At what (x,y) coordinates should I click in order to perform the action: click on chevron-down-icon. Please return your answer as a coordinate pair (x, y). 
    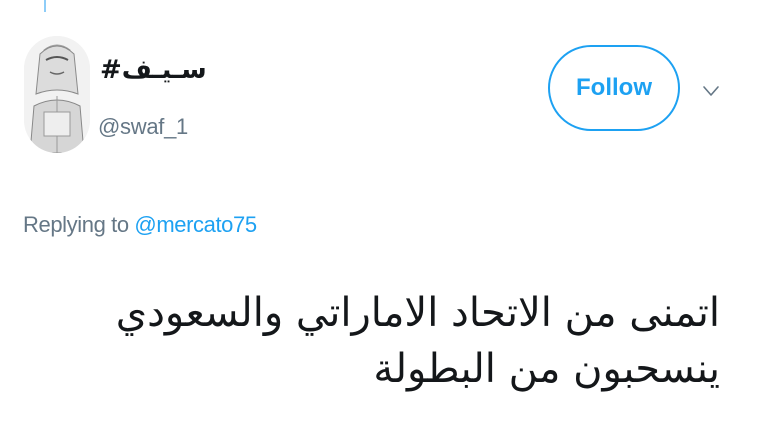
    Looking at the image, I should click on (711, 91).